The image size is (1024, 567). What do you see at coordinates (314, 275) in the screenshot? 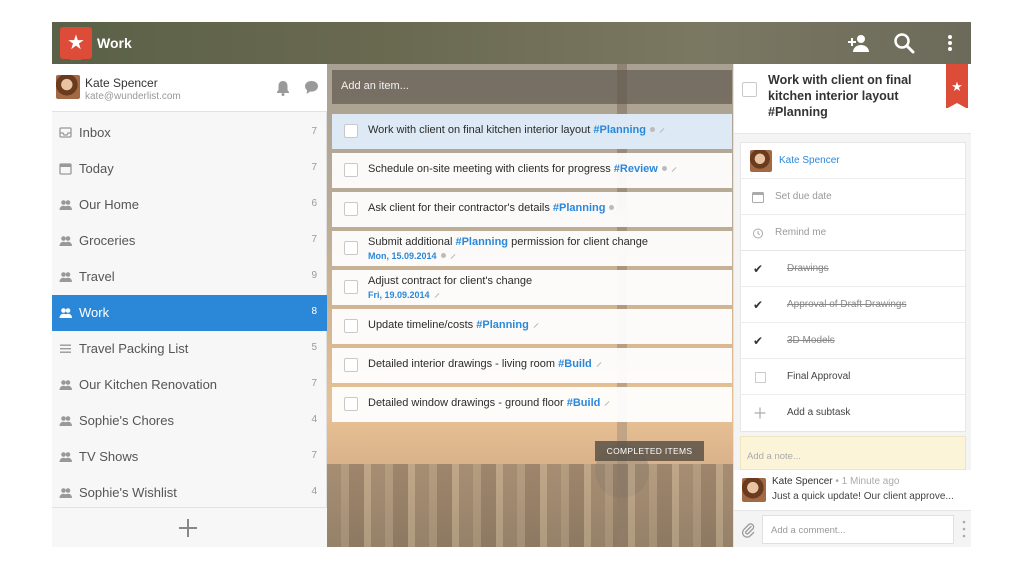
I see `sidebar-item-count: 9` at bounding box center [314, 275].